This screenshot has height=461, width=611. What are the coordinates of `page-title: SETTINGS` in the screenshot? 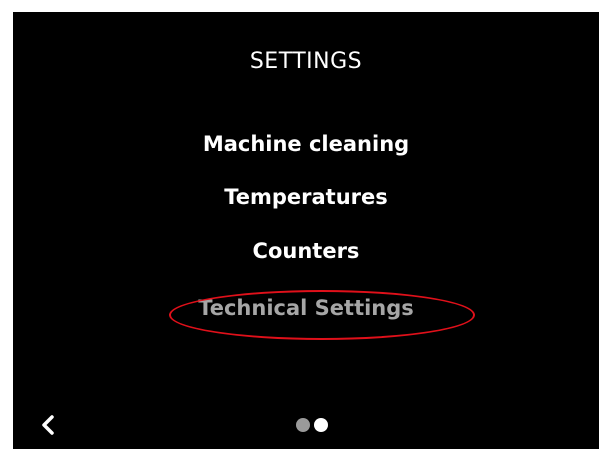 It's located at (306, 61).